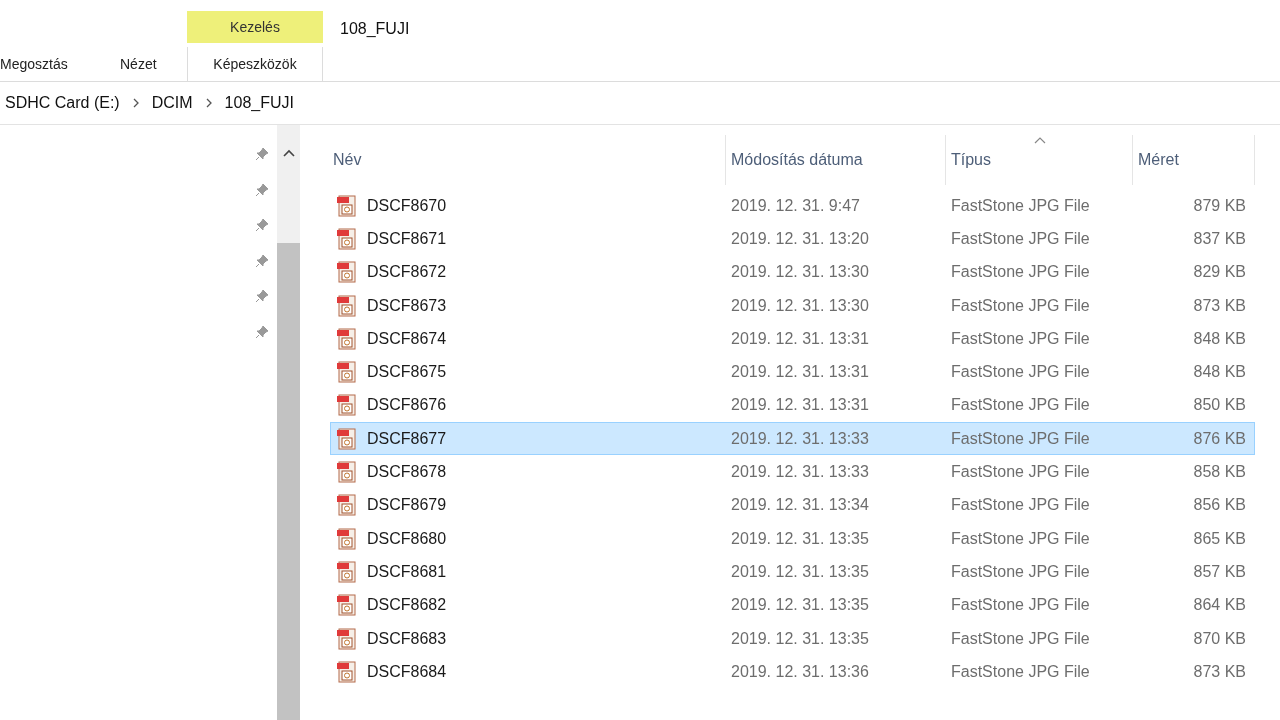  I want to click on file-size: 864 KB, so click(1219, 605).